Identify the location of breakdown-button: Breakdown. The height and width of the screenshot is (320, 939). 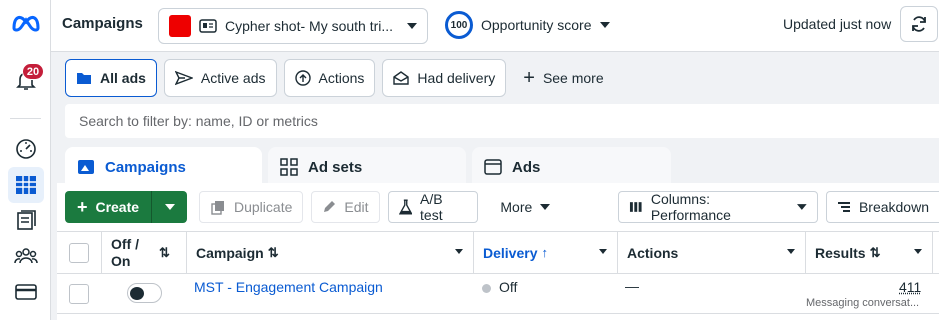
(882, 207).